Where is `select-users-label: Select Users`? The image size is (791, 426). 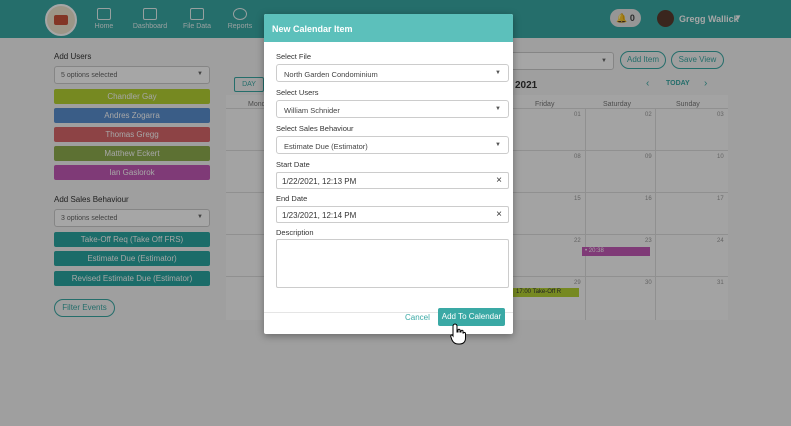 select-users-label: Select Users is located at coordinates (297, 92).